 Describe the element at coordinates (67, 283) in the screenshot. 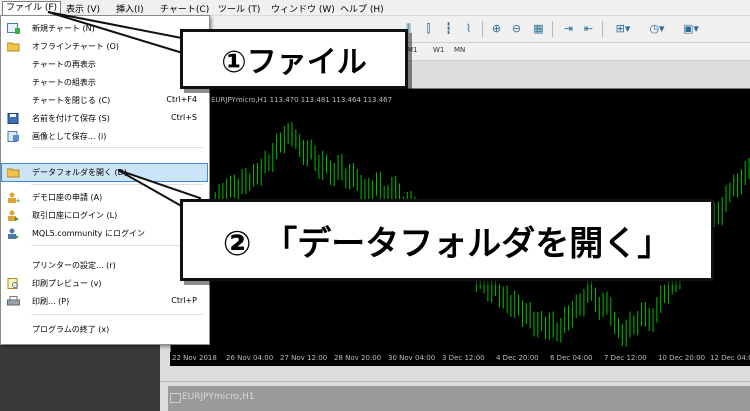

I see `menu-item-label: 印刷プレビュー (v)` at that location.